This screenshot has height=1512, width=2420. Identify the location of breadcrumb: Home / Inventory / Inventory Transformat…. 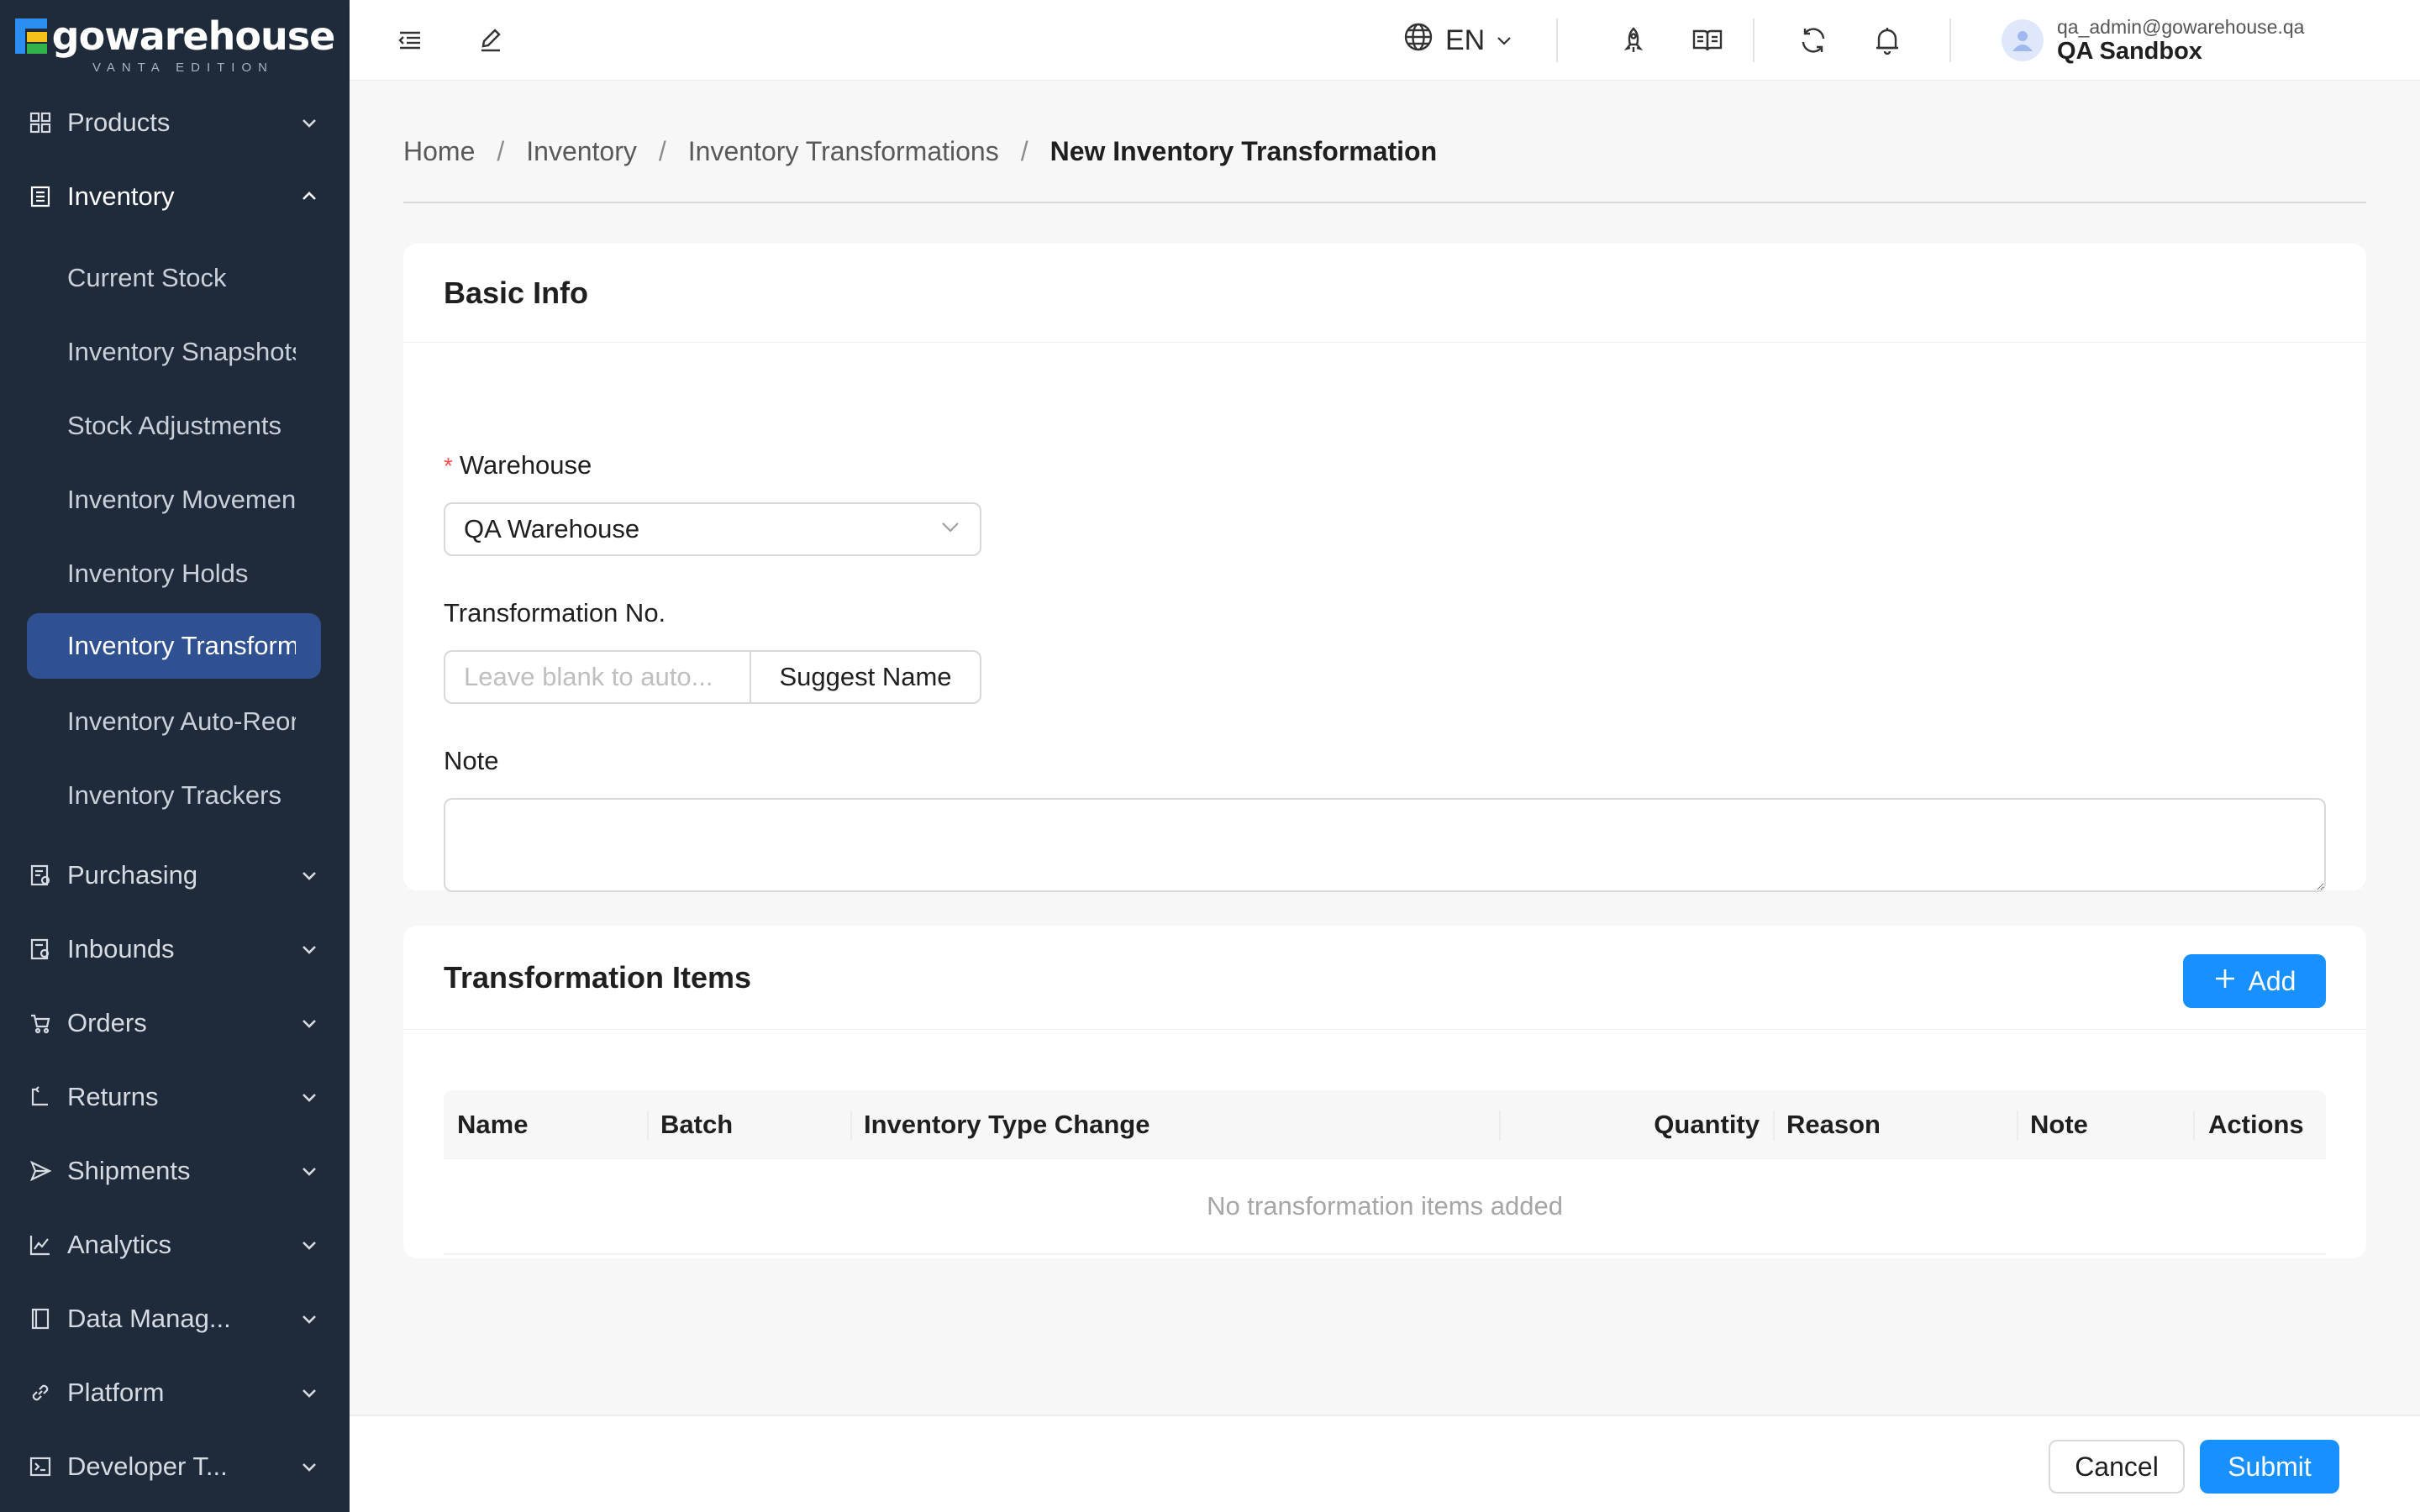
(920, 151).